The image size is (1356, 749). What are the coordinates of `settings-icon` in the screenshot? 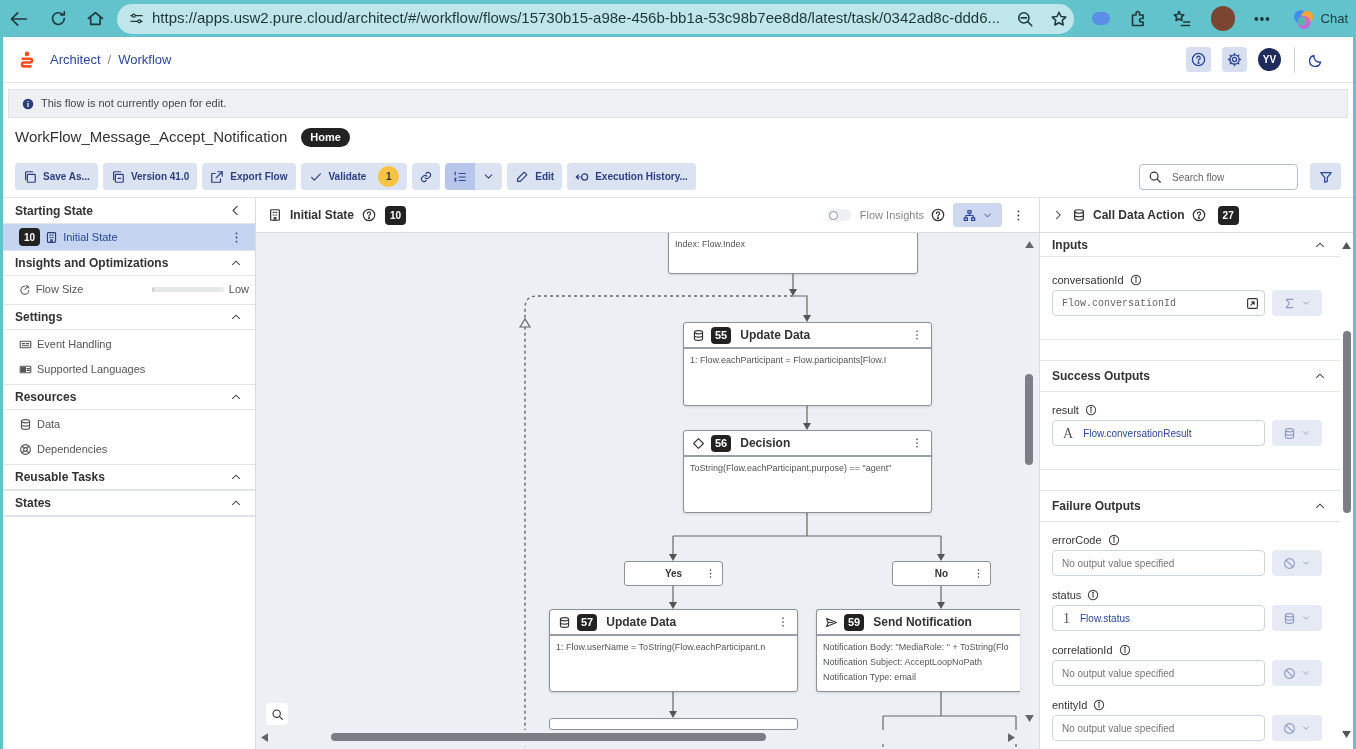 It's located at (1234, 59).